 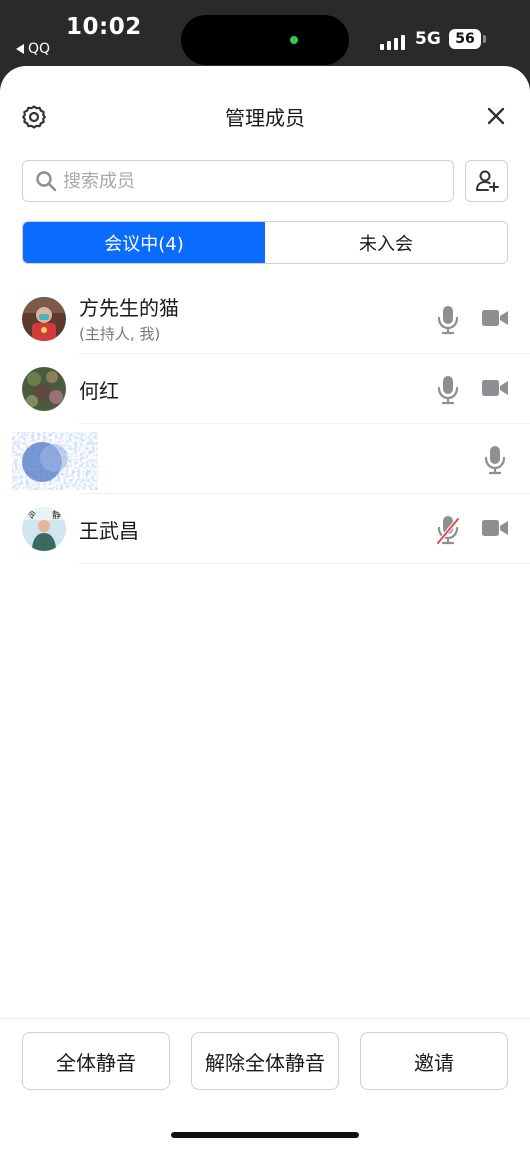 I want to click on cellular-signal-icon, so click(x=392, y=41).